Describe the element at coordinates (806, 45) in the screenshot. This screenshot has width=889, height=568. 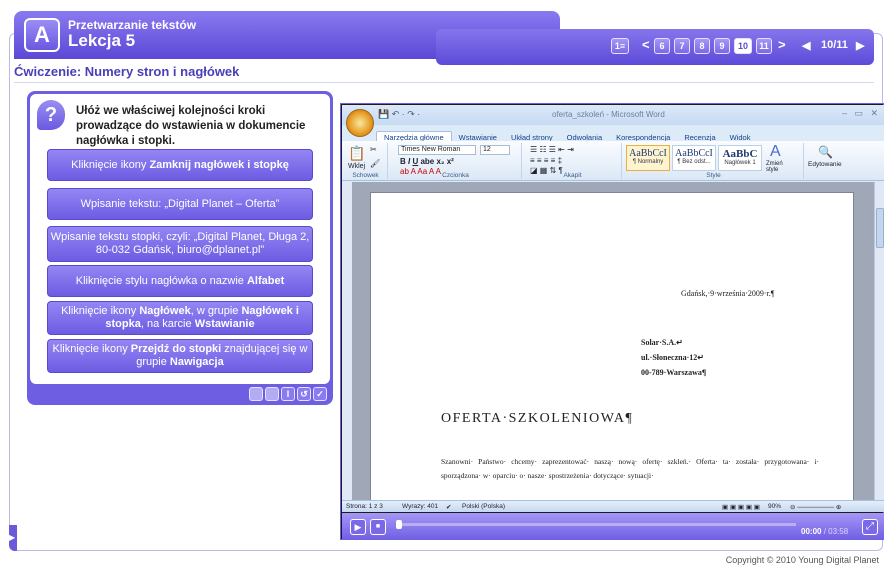
I see `back-arrow-icon: ◀` at that location.